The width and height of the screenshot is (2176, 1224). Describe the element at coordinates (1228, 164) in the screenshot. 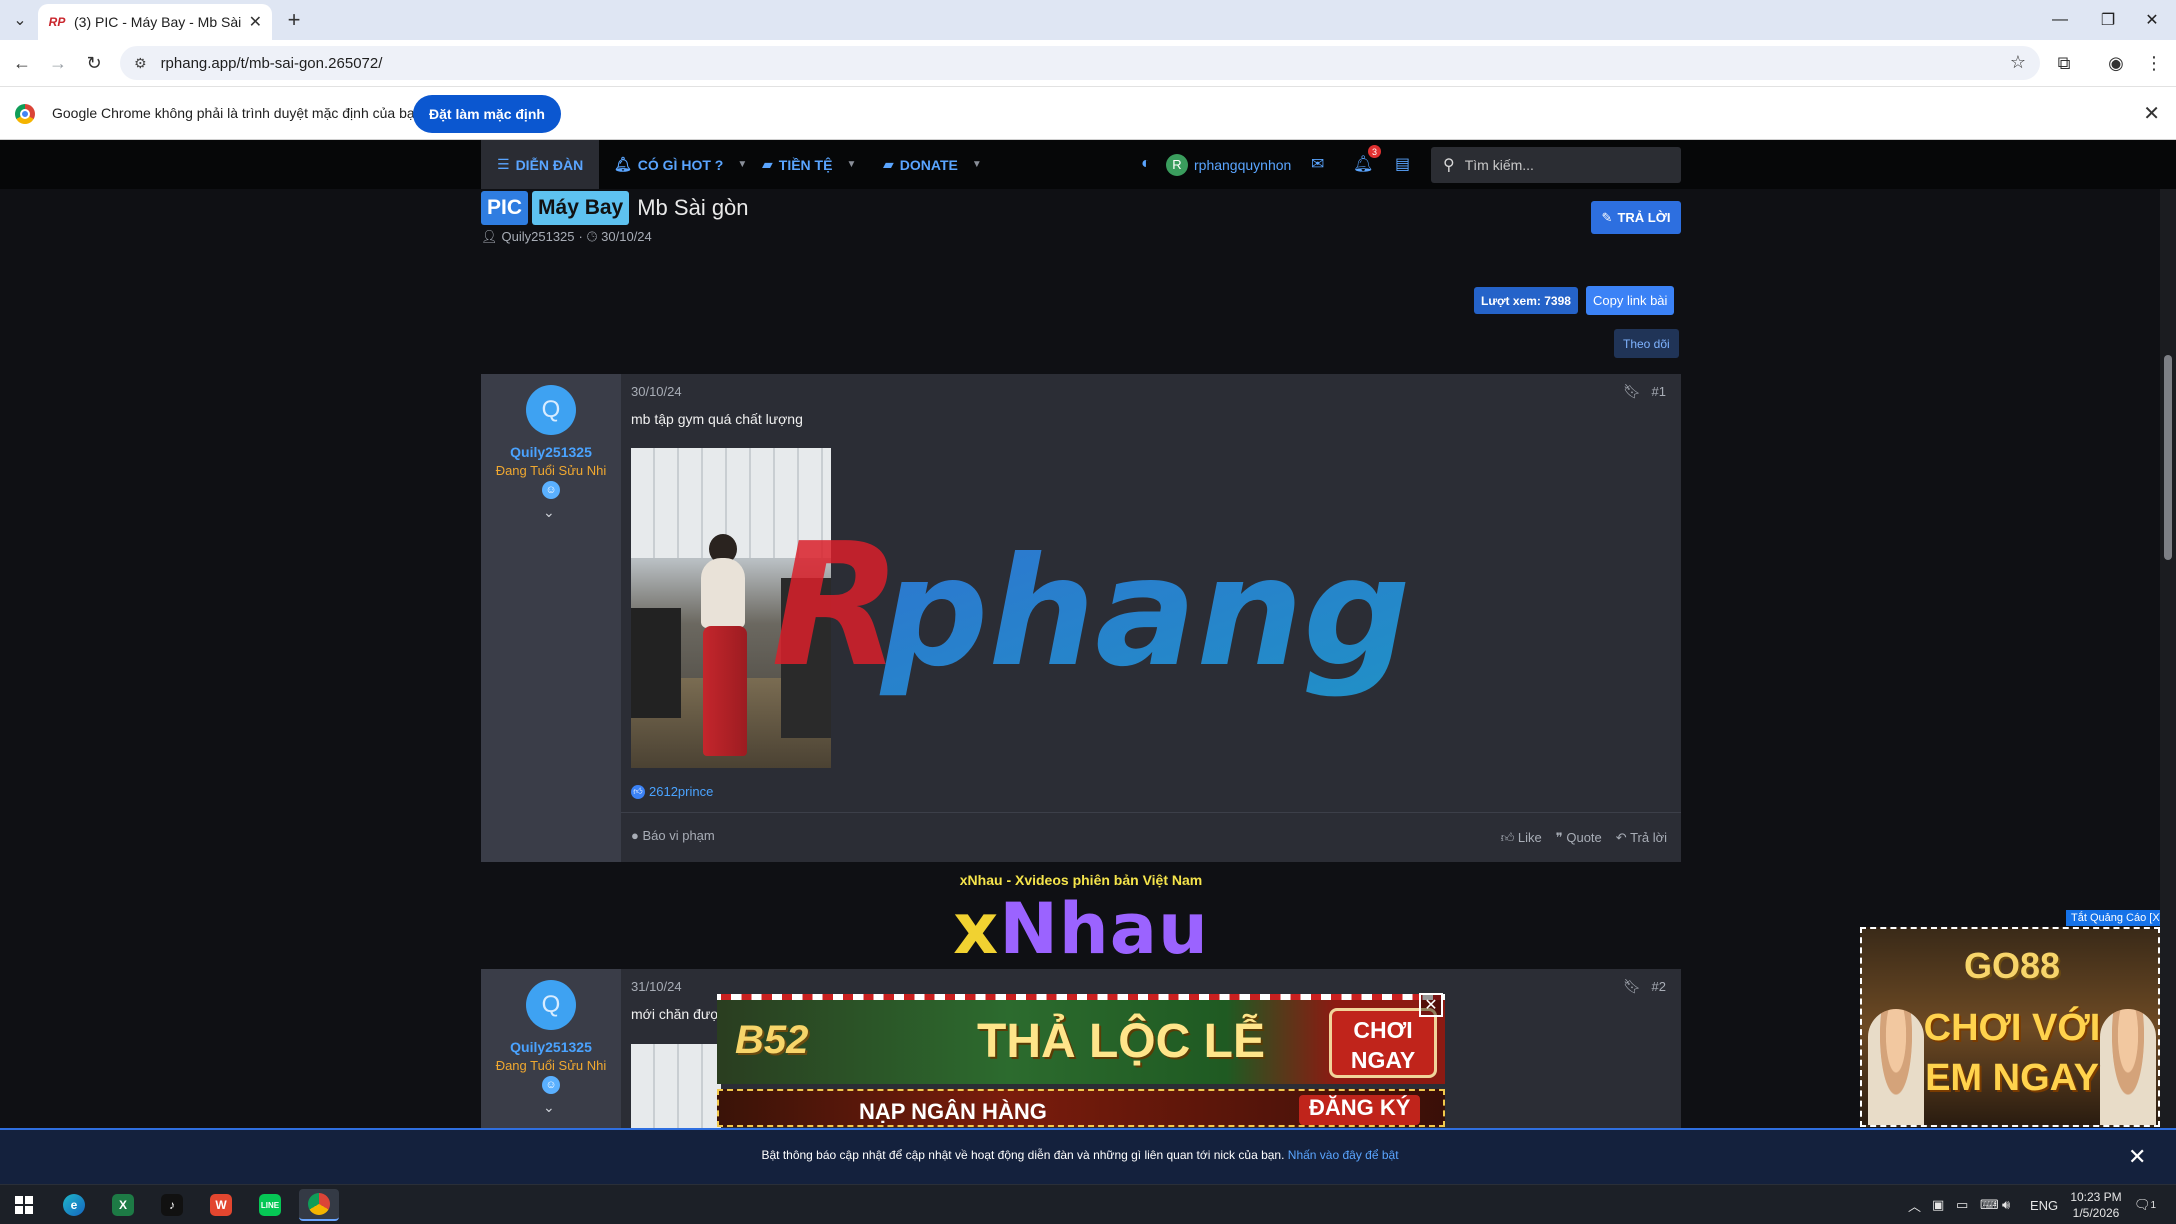

I see `nav-user-link: R rphangquynhon` at that location.